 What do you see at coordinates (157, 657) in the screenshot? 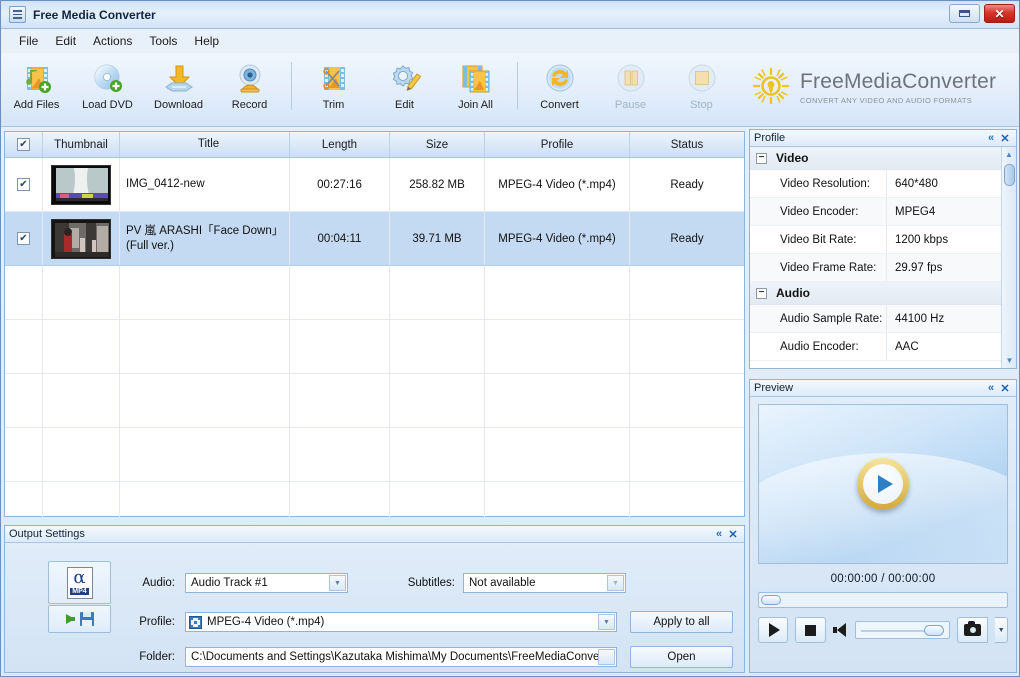
I see `folder-label: Folder:` at bounding box center [157, 657].